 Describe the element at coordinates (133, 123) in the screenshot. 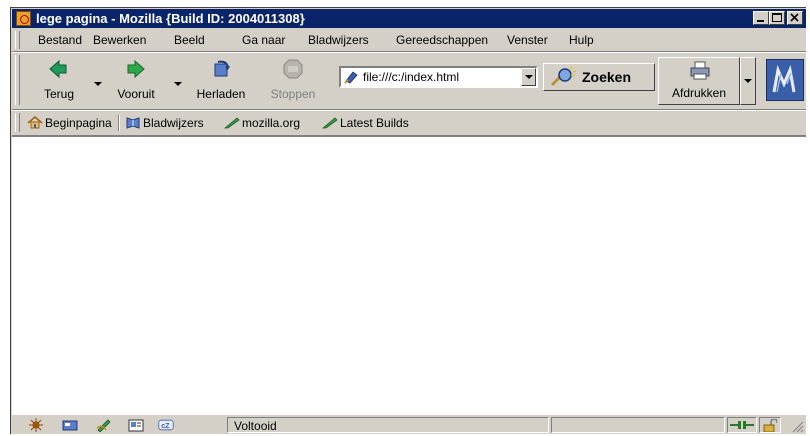

I see `bookmarks-icon` at that location.